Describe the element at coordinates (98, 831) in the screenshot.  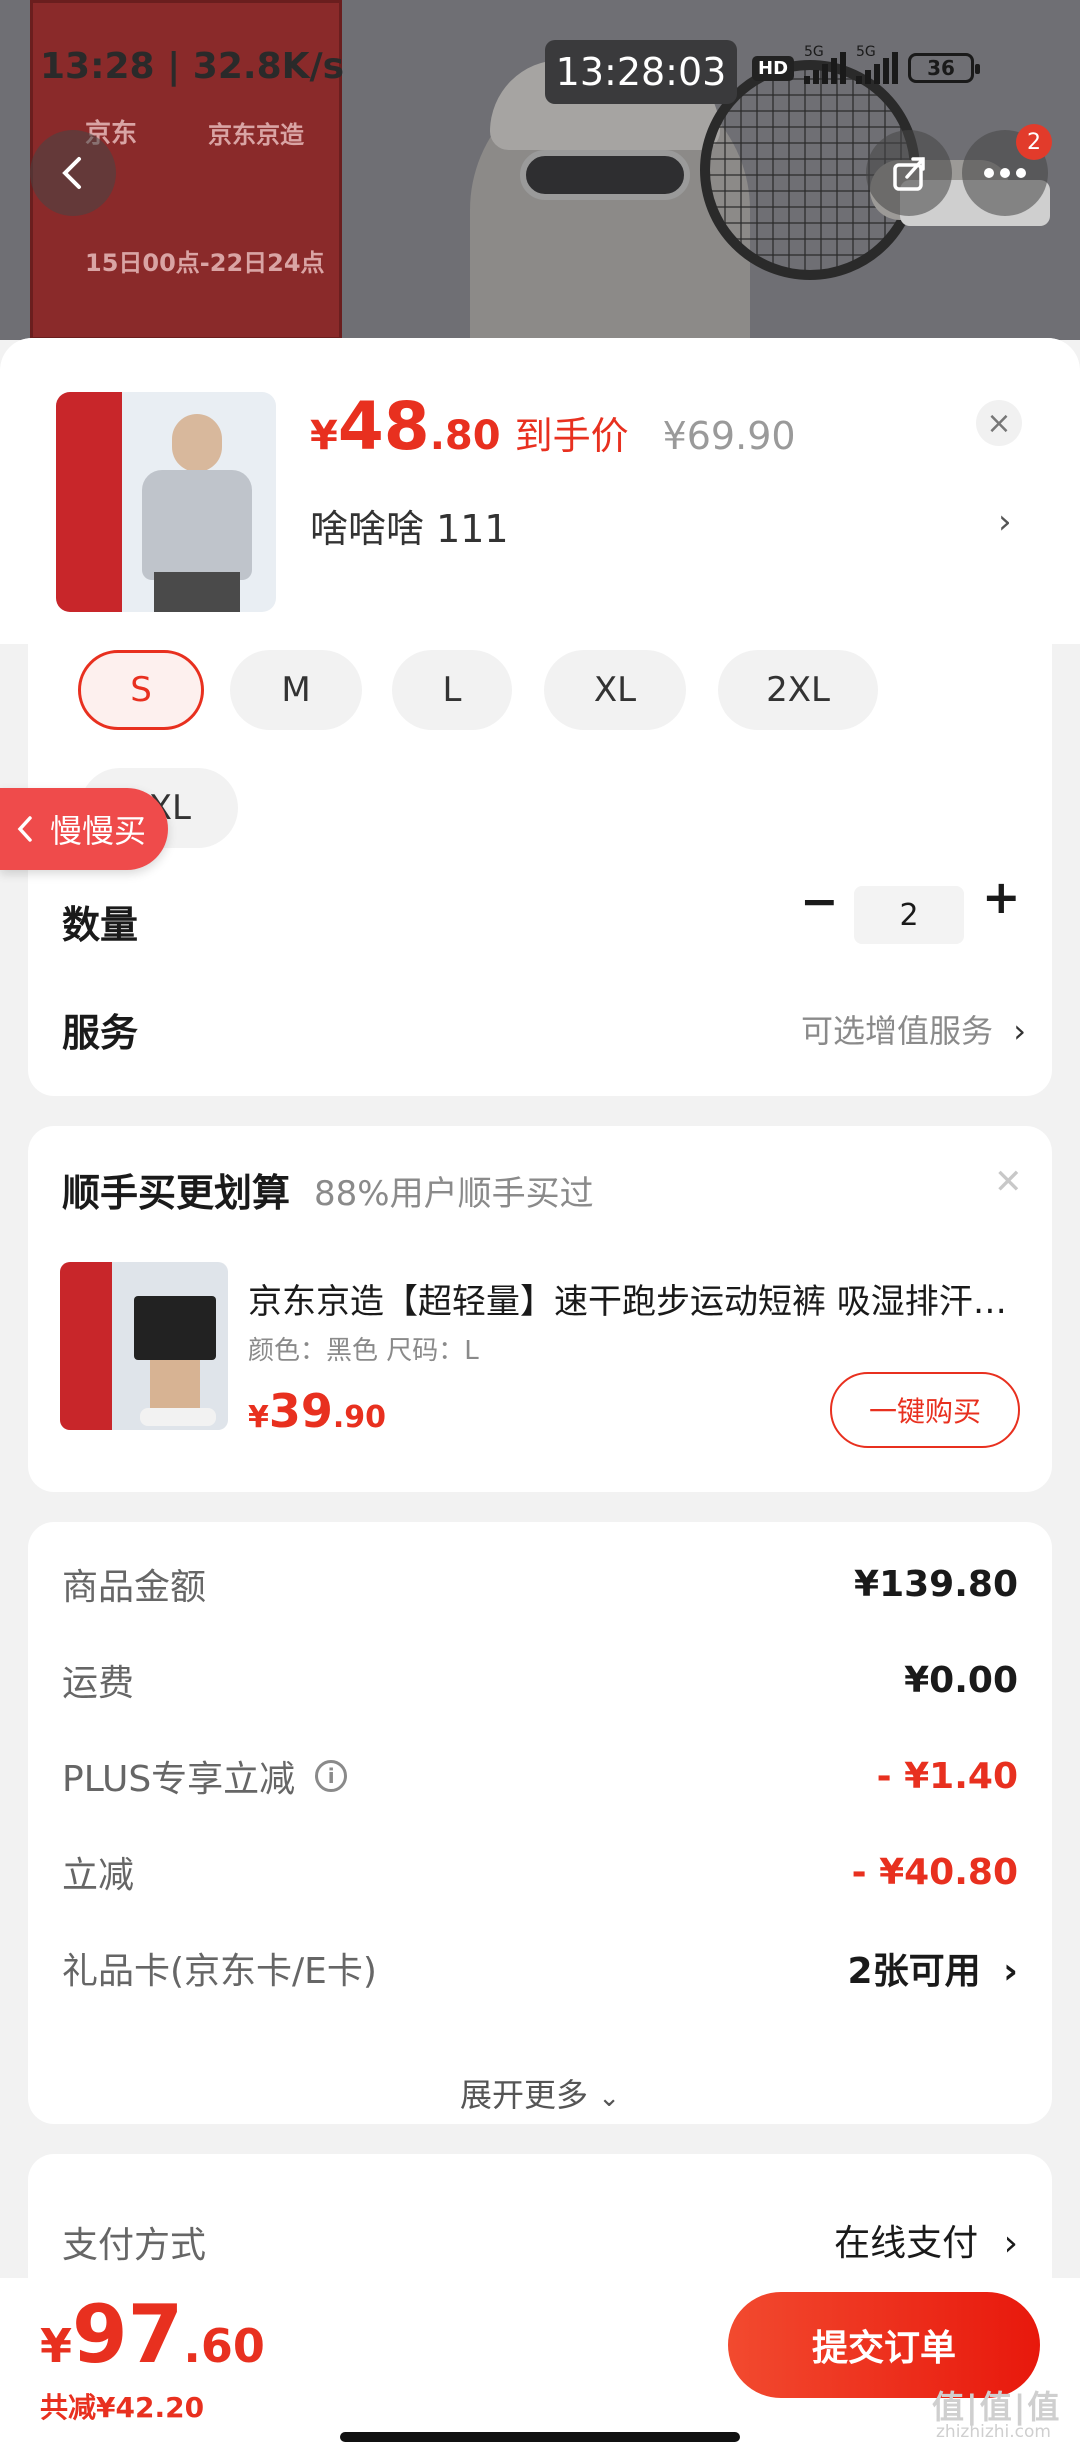
I see `slow-buy-label: 慢慢买` at that location.